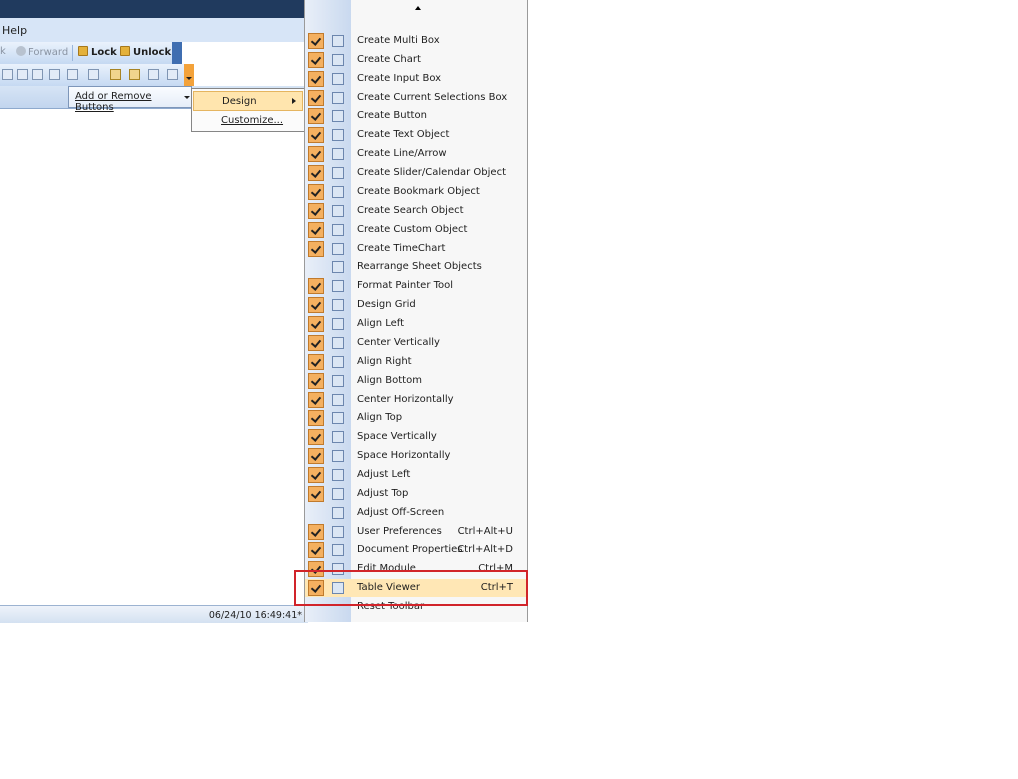 This screenshot has height=779, width=1018. I want to click on forward-icon, so click(21, 51).